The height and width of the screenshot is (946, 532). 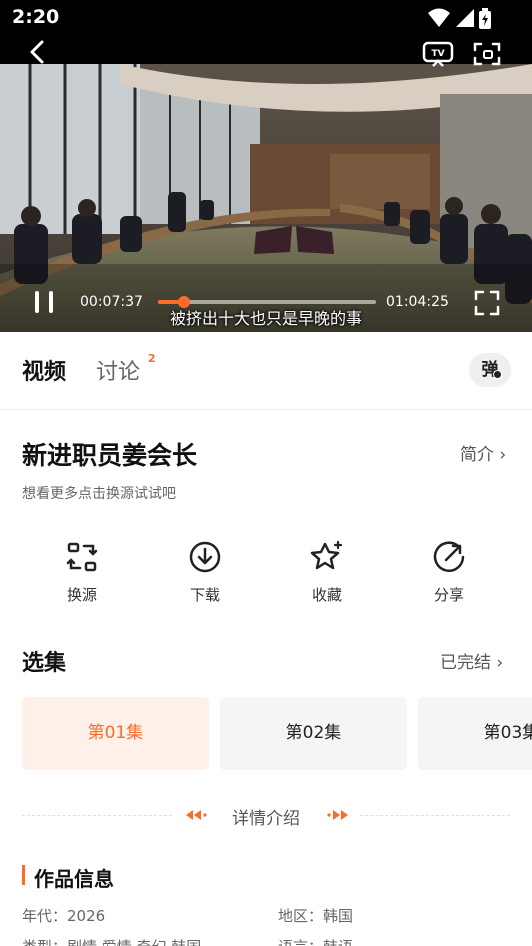 What do you see at coordinates (487, 303) in the screenshot?
I see `fullscreen-icon` at bounding box center [487, 303].